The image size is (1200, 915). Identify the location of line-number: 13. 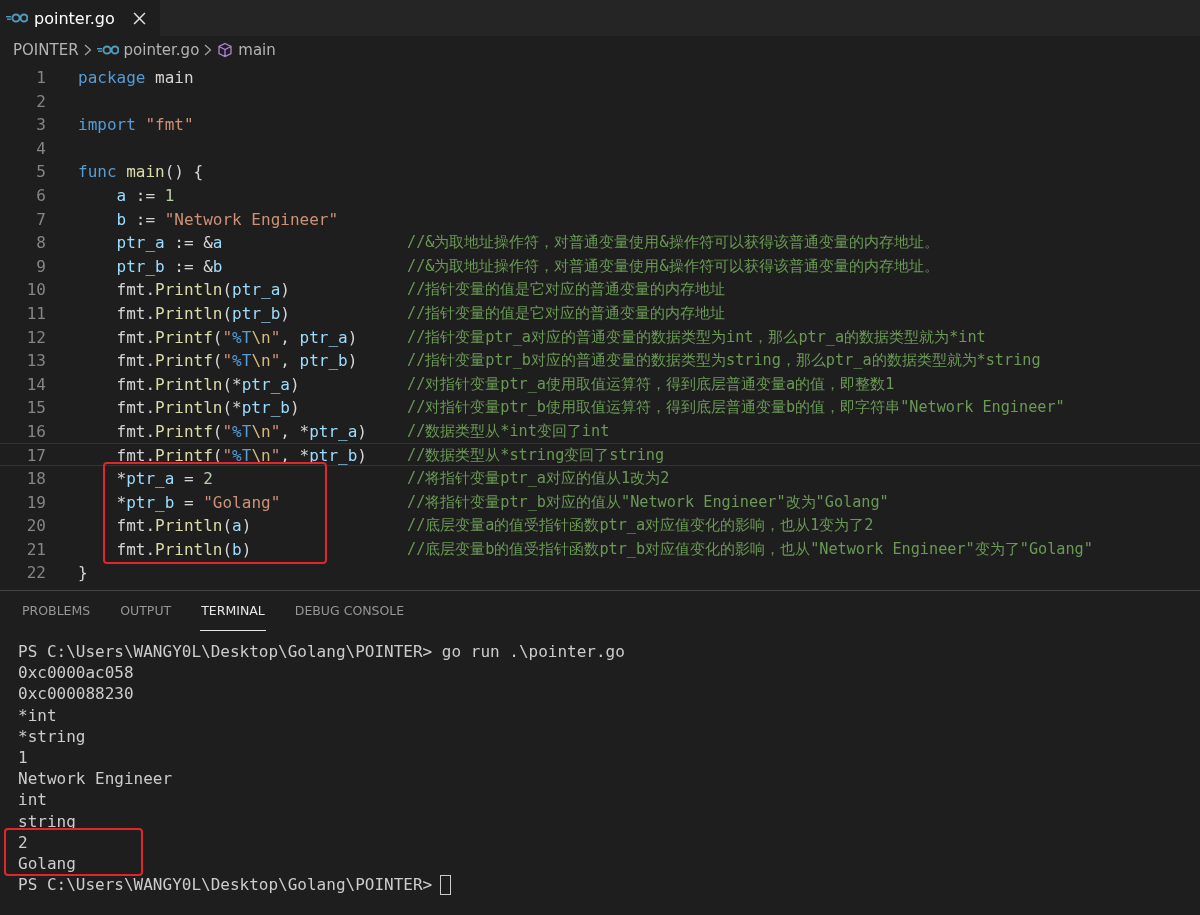
(35, 361).